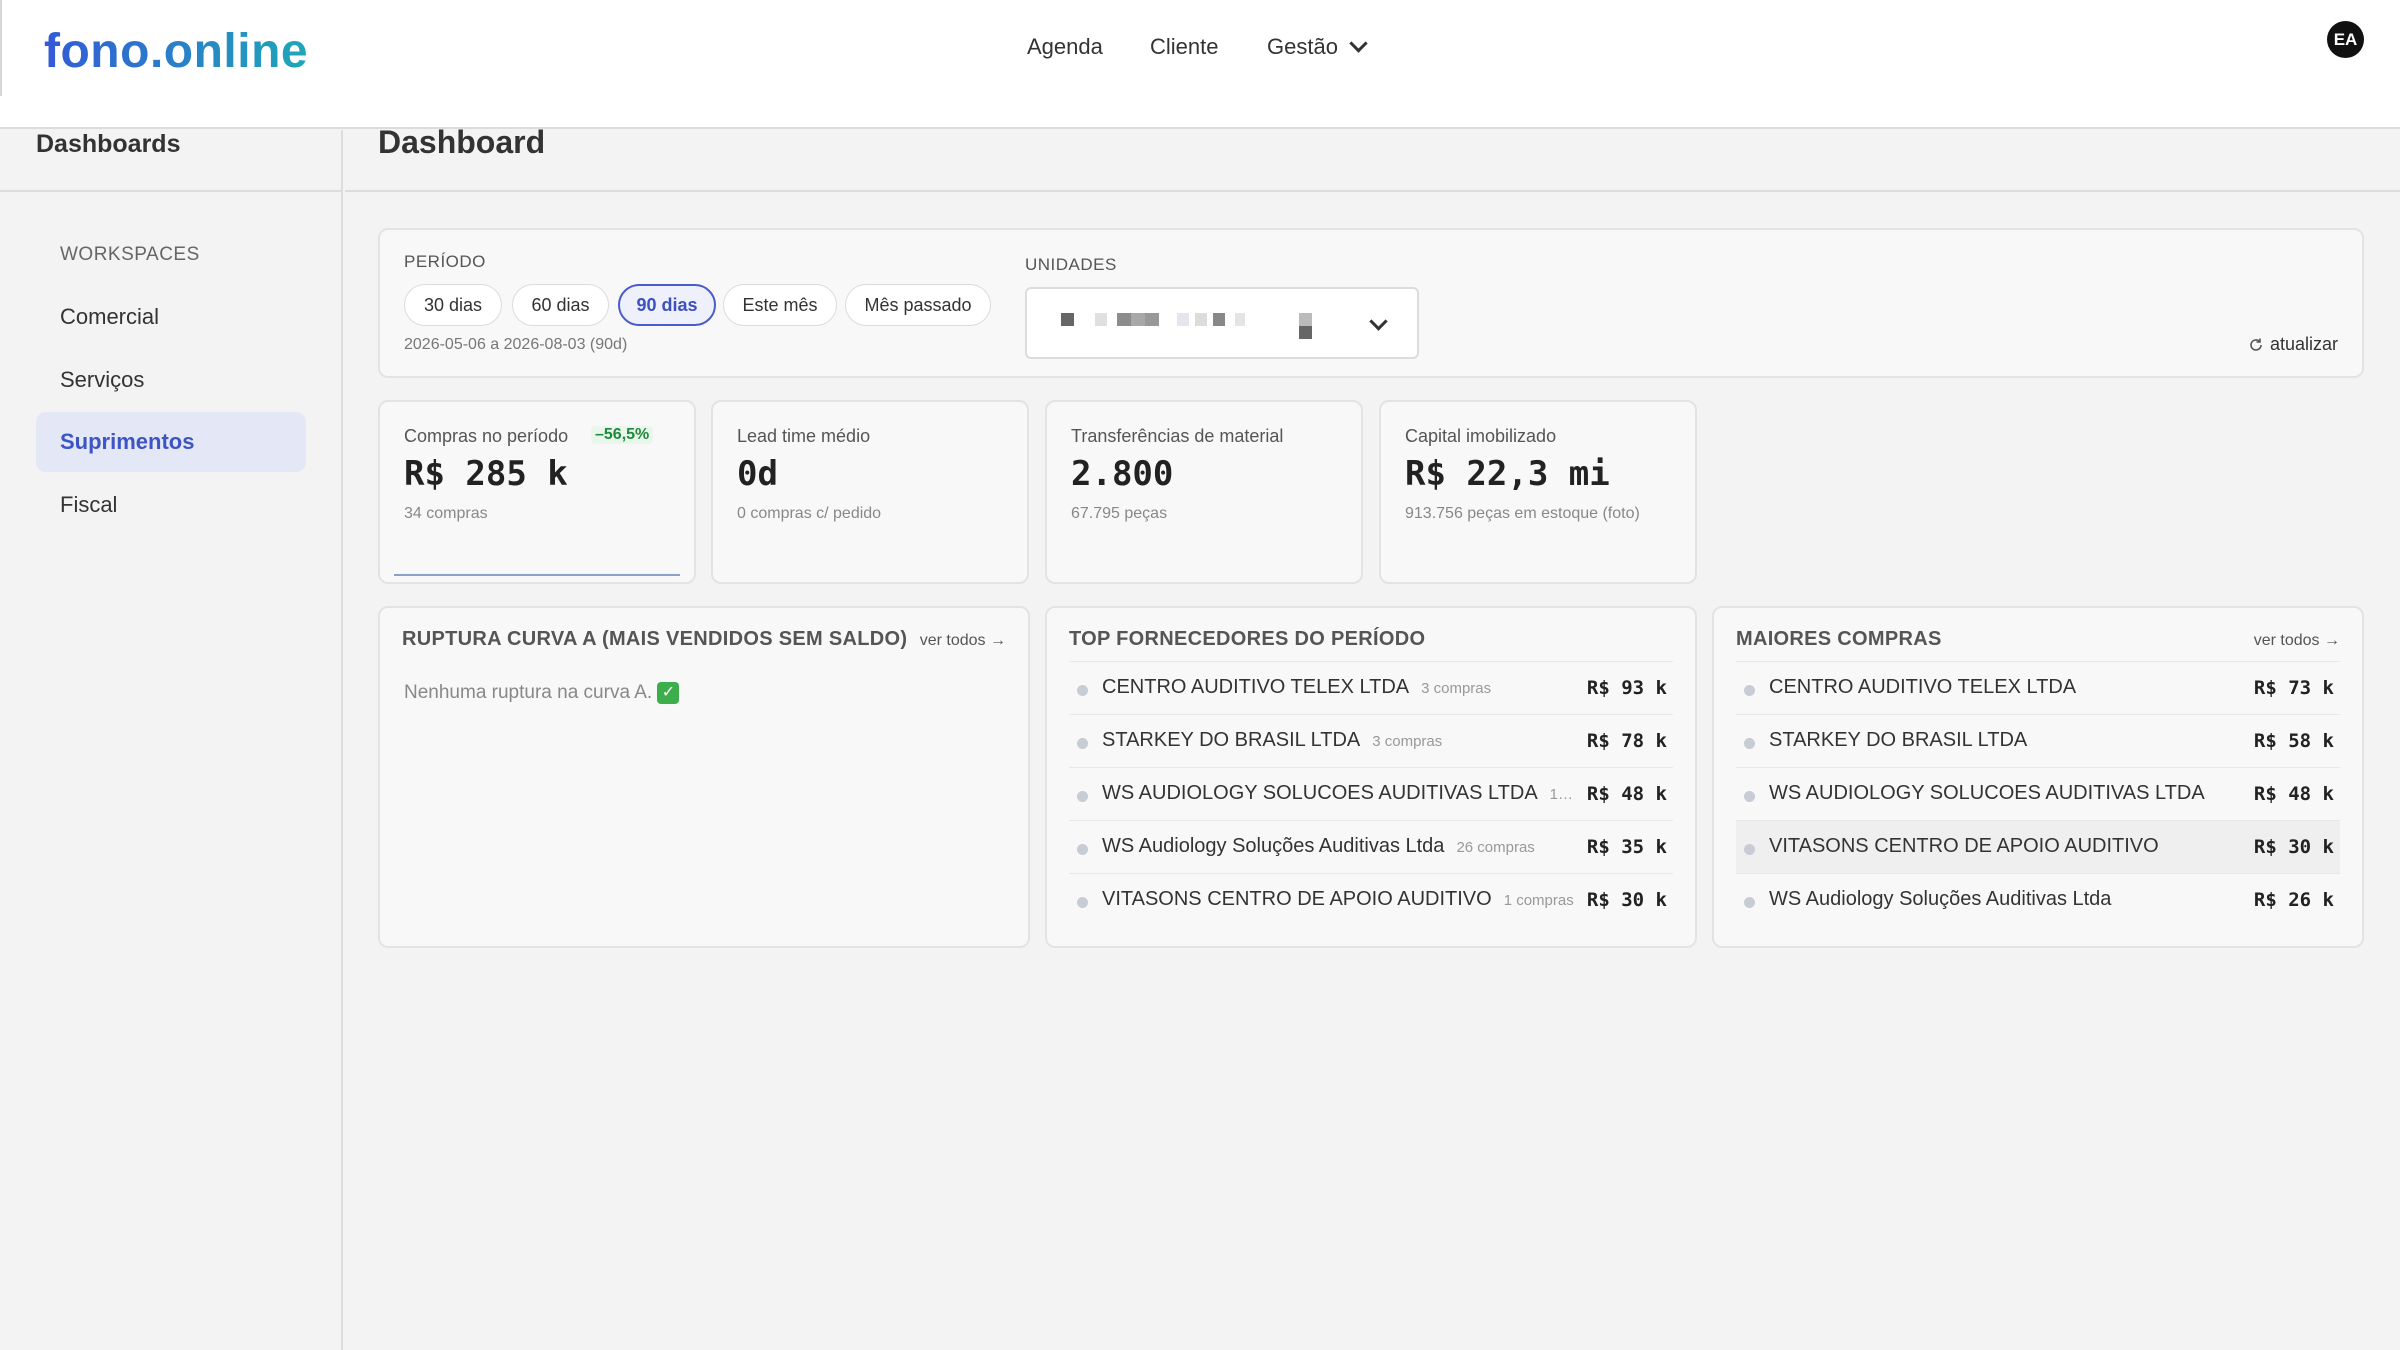  What do you see at coordinates (1065, 47) in the screenshot?
I see `nav-agenda: Agenda` at bounding box center [1065, 47].